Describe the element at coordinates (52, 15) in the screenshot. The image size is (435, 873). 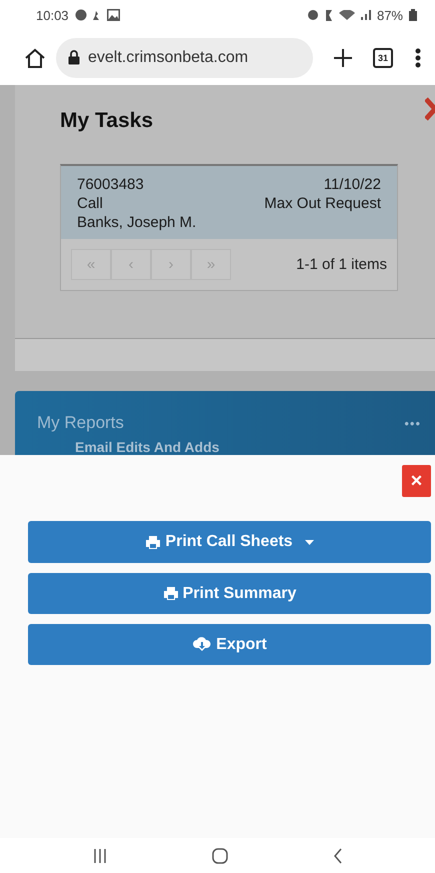
I see `clock-time: 10:03` at that location.